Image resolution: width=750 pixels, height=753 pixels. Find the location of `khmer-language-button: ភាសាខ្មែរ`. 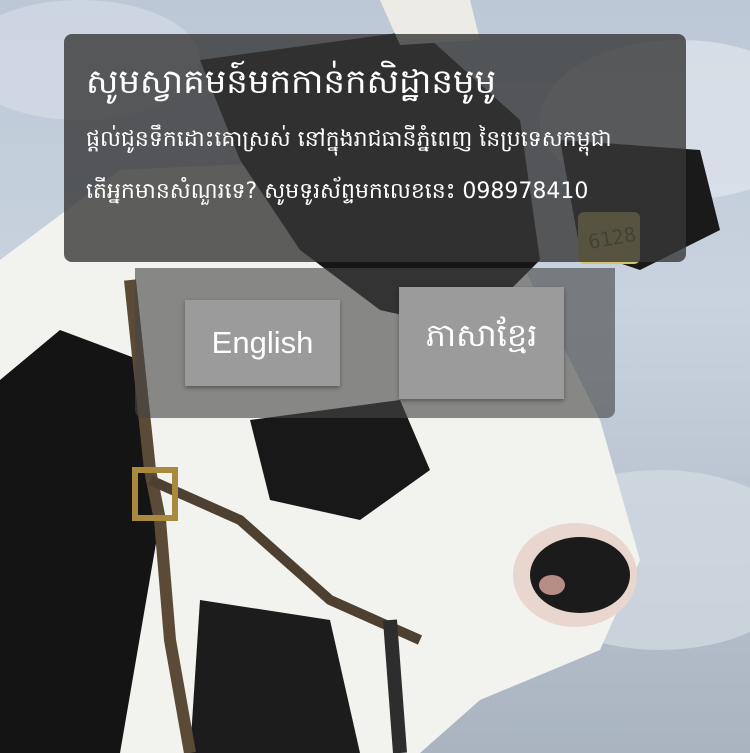

khmer-language-button: ភាសាខ្មែរ is located at coordinates (481, 343).